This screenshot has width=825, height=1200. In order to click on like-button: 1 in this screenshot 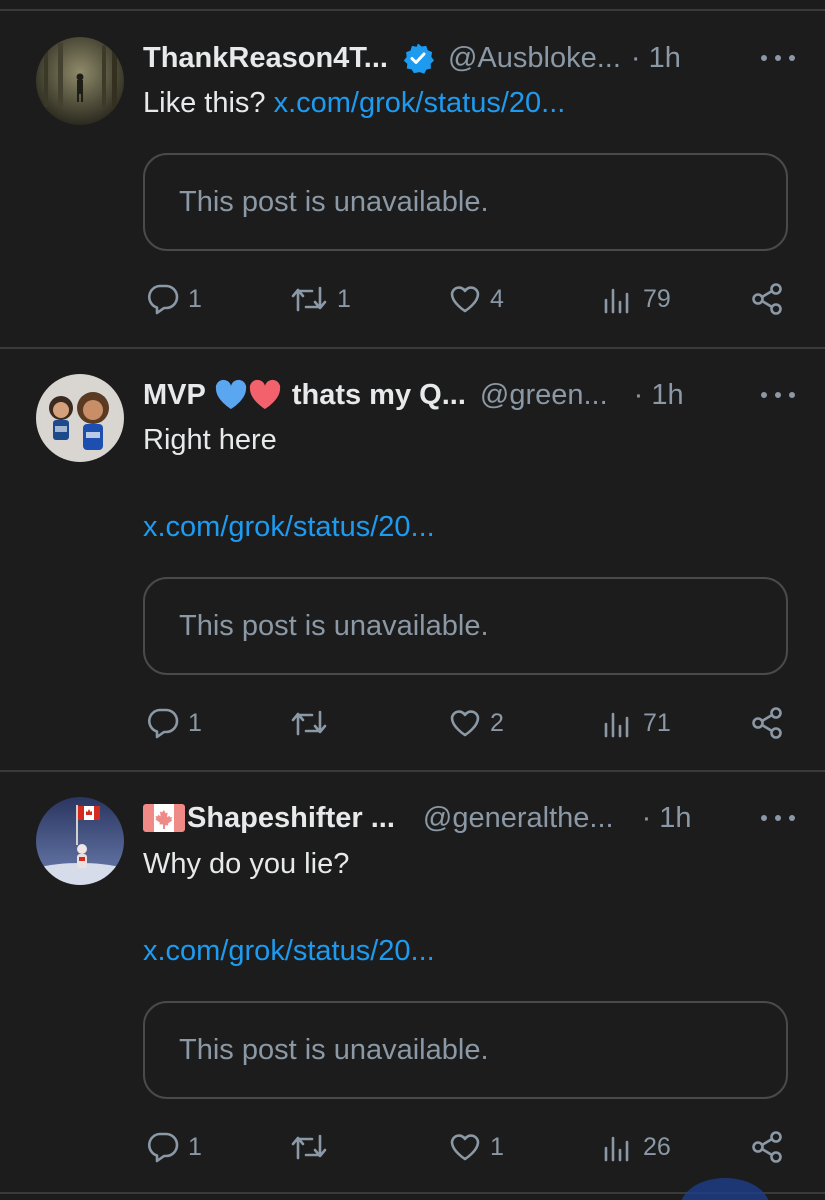, I will do `click(476, 1147)`.